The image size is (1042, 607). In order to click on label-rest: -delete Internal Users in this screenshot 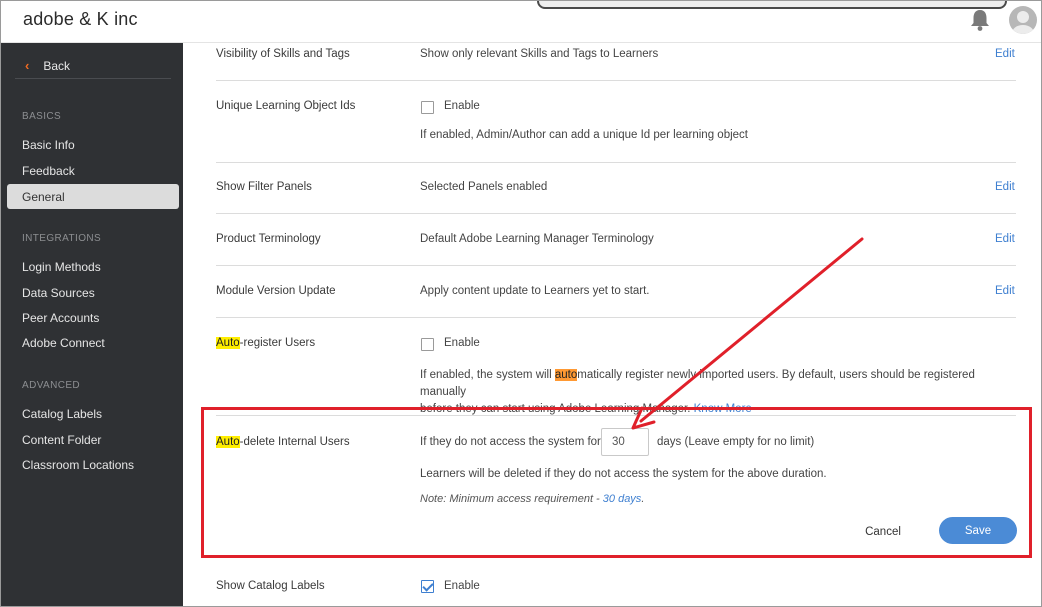, I will do `click(294, 442)`.